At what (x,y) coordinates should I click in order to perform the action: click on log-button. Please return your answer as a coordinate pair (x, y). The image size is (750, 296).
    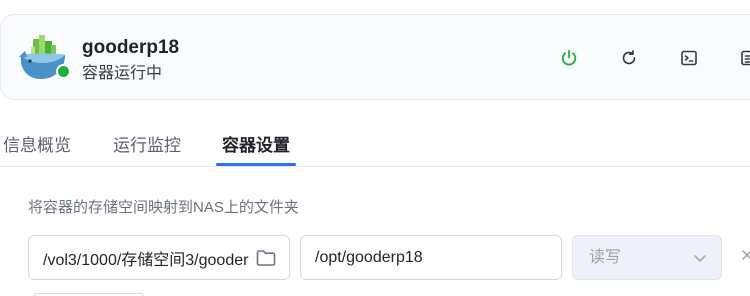
    Looking at the image, I should click on (742, 58).